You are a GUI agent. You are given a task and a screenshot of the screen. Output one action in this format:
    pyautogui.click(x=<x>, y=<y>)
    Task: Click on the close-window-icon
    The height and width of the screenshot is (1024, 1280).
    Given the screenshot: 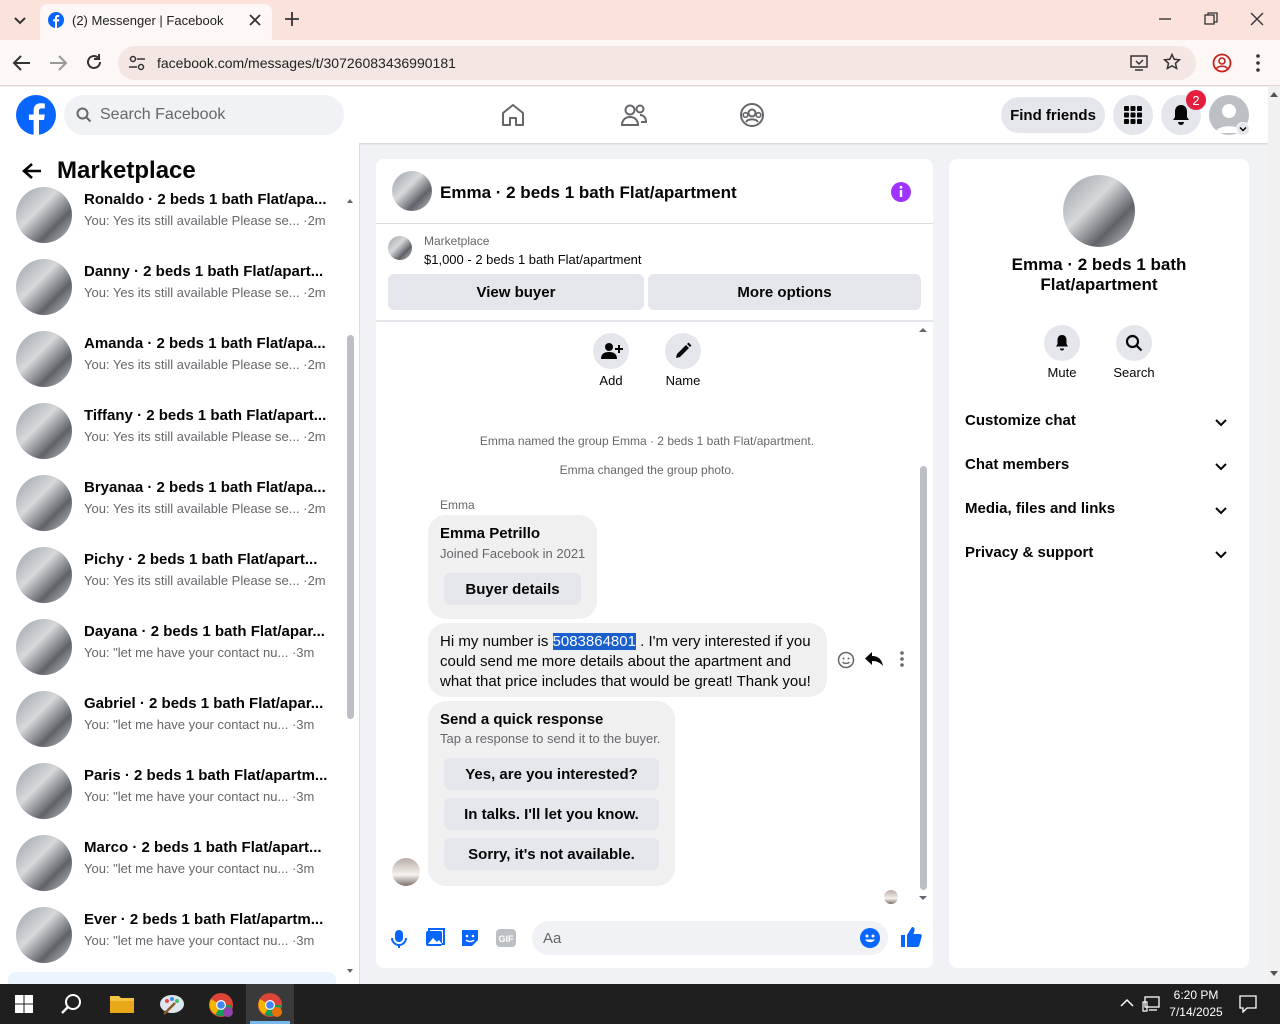 What is the action you would take?
    pyautogui.click(x=1257, y=19)
    